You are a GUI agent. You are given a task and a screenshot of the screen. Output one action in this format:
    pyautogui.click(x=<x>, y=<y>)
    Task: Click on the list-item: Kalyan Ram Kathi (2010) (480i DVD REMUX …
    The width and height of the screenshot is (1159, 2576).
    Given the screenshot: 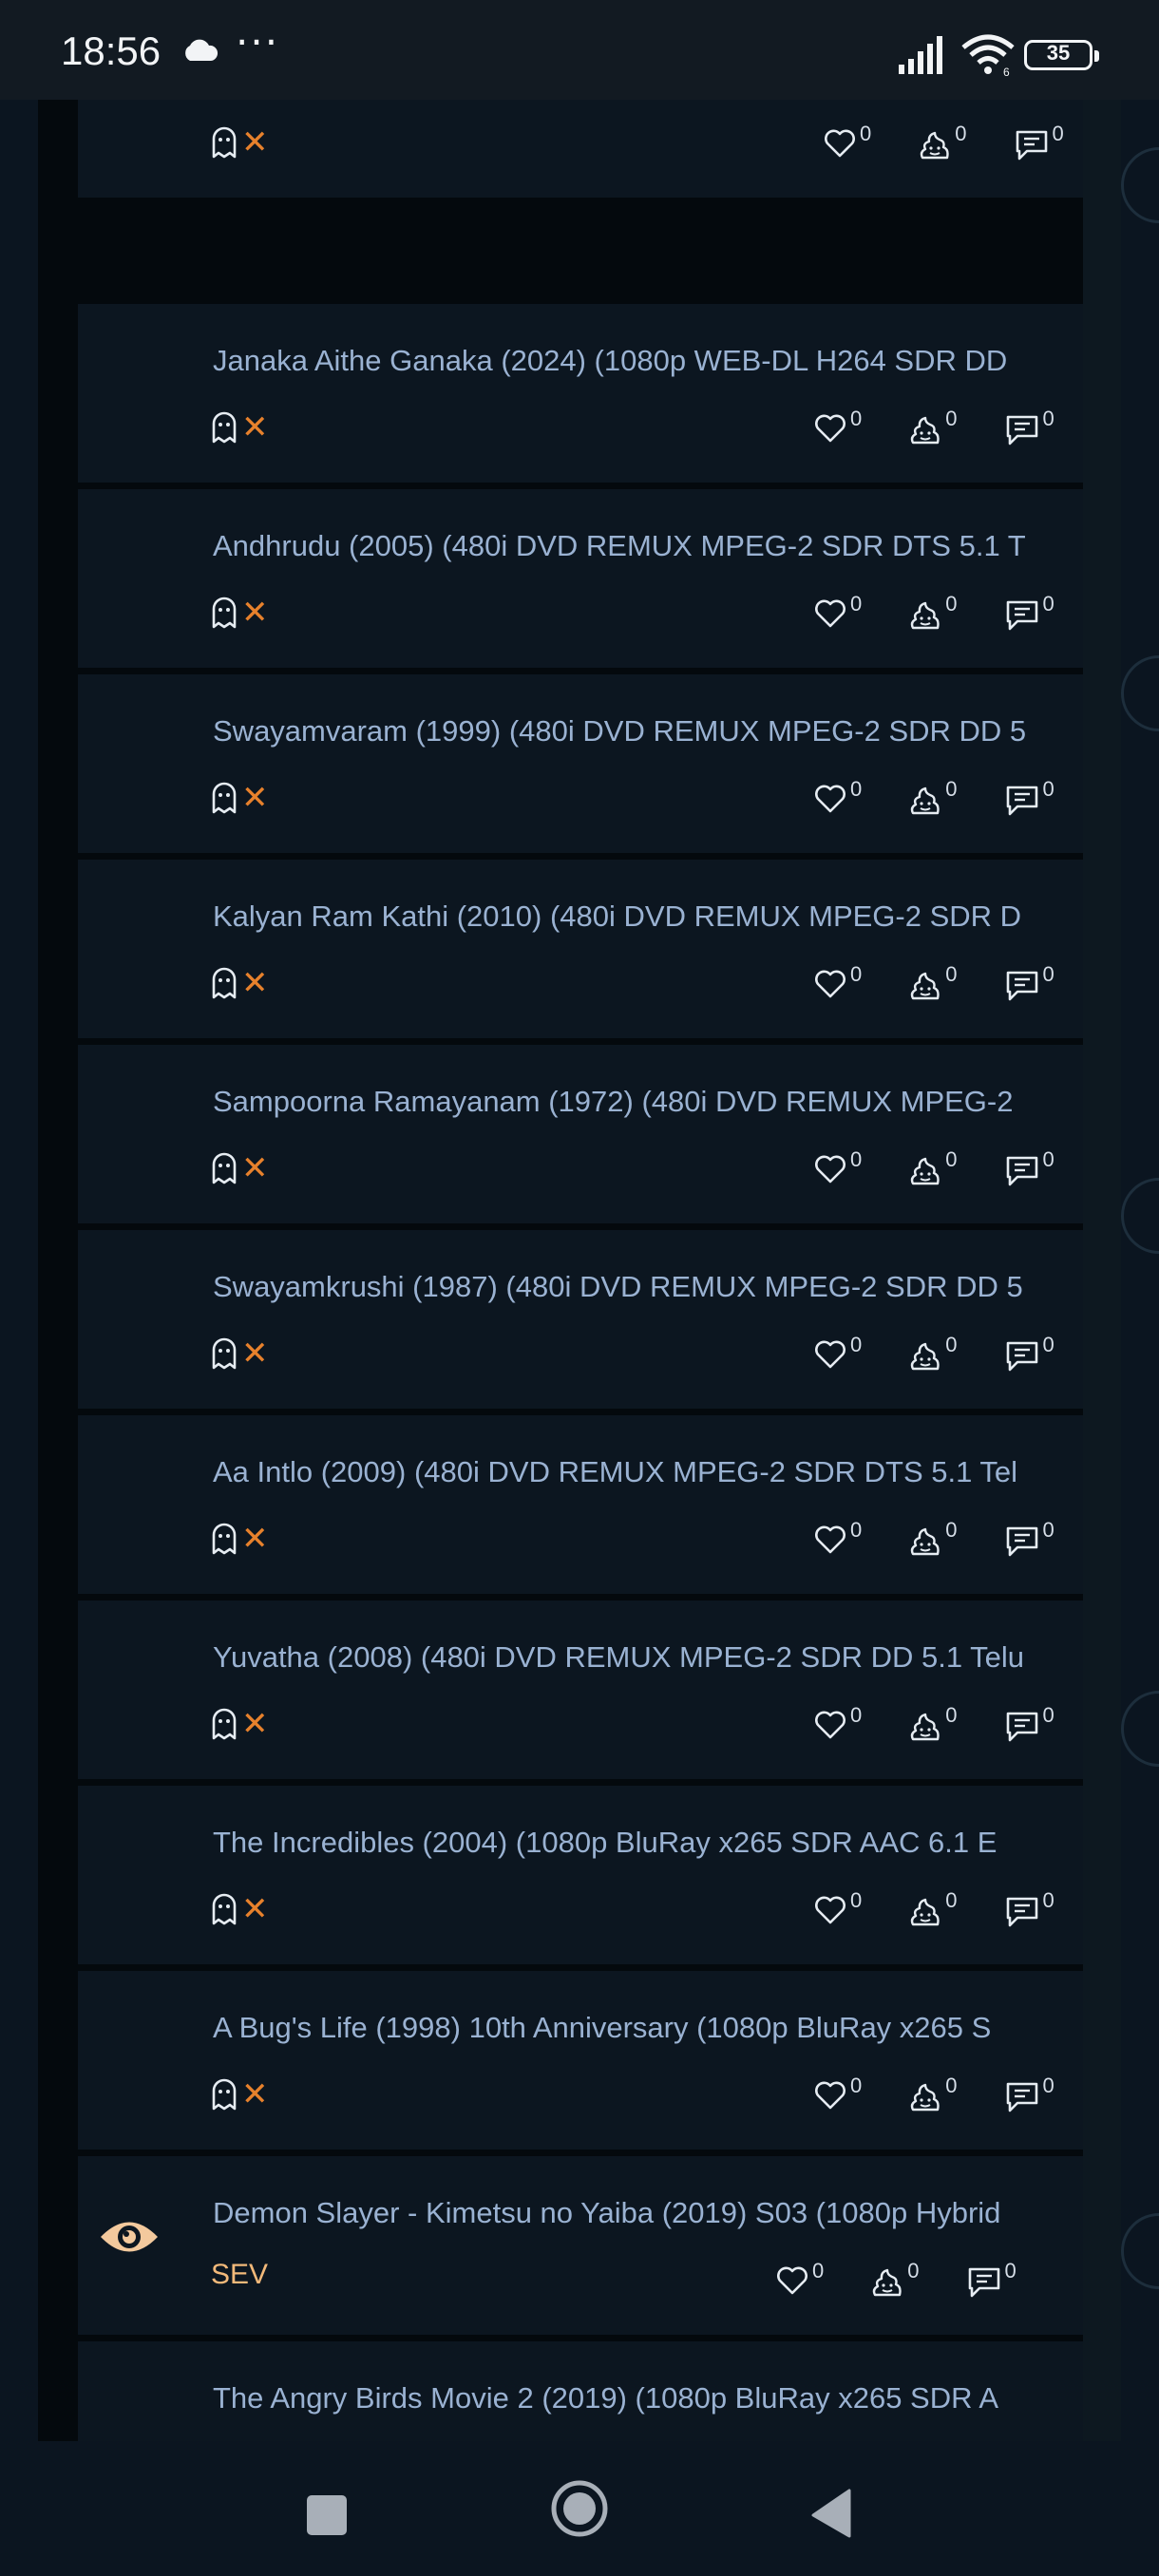 What is the action you would take?
    pyautogui.click(x=580, y=949)
    